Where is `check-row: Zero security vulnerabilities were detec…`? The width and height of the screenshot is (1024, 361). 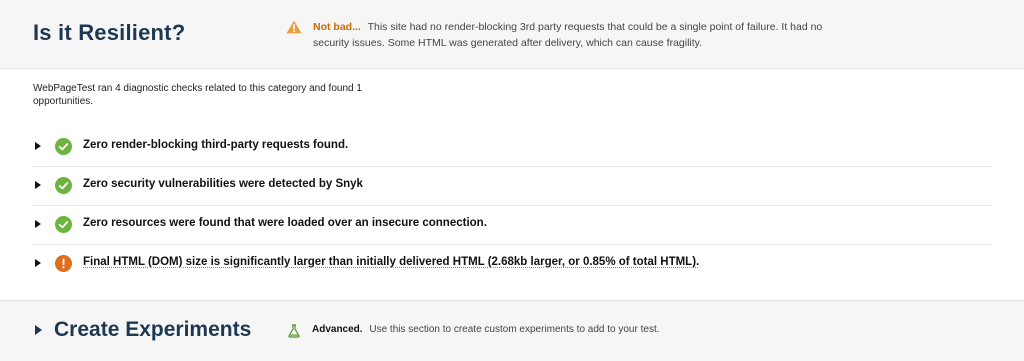
check-row: Zero security vulnerabilities were detec… is located at coordinates (512, 186).